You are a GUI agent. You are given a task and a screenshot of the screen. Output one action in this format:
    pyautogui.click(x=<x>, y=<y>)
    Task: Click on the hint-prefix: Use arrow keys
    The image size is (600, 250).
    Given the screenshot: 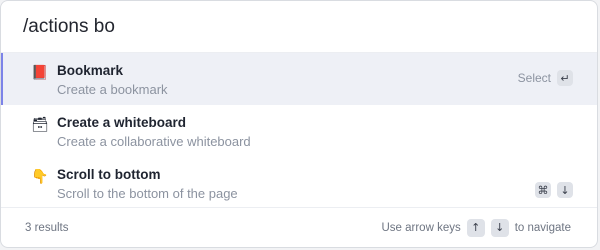 What is the action you would take?
    pyautogui.click(x=421, y=227)
    